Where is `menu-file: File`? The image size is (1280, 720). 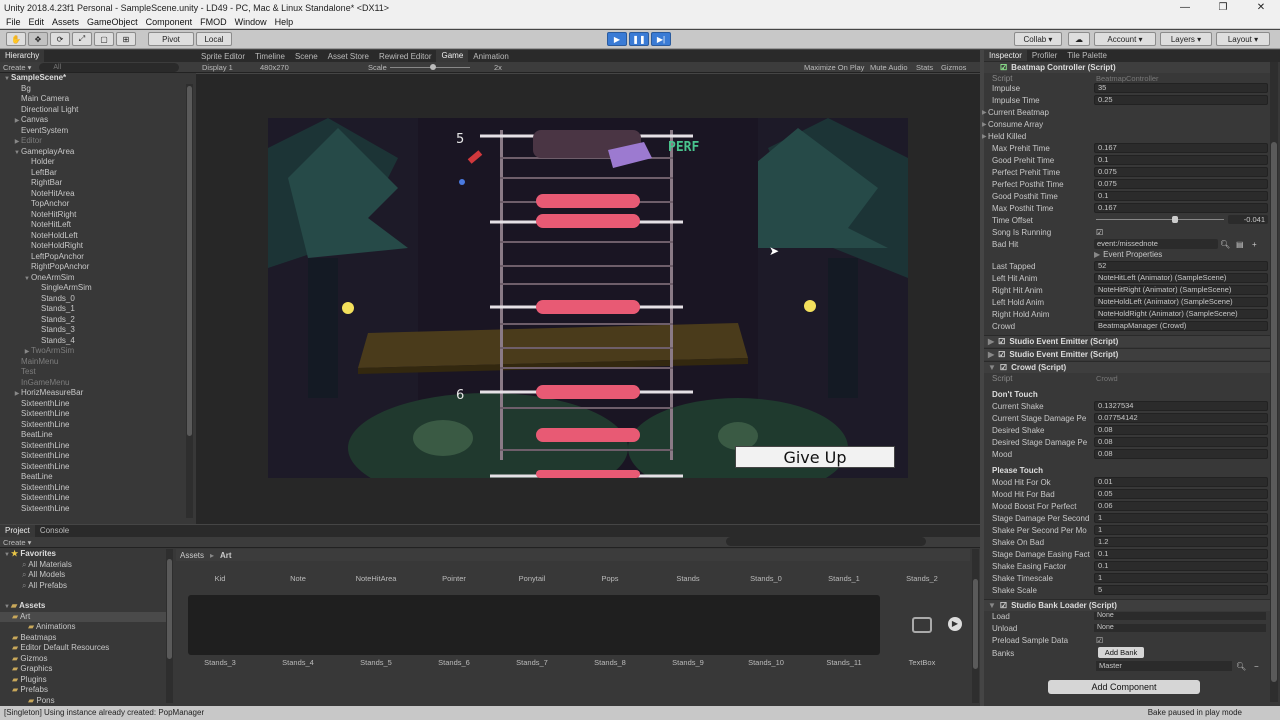 menu-file: File is located at coordinates (13, 22).